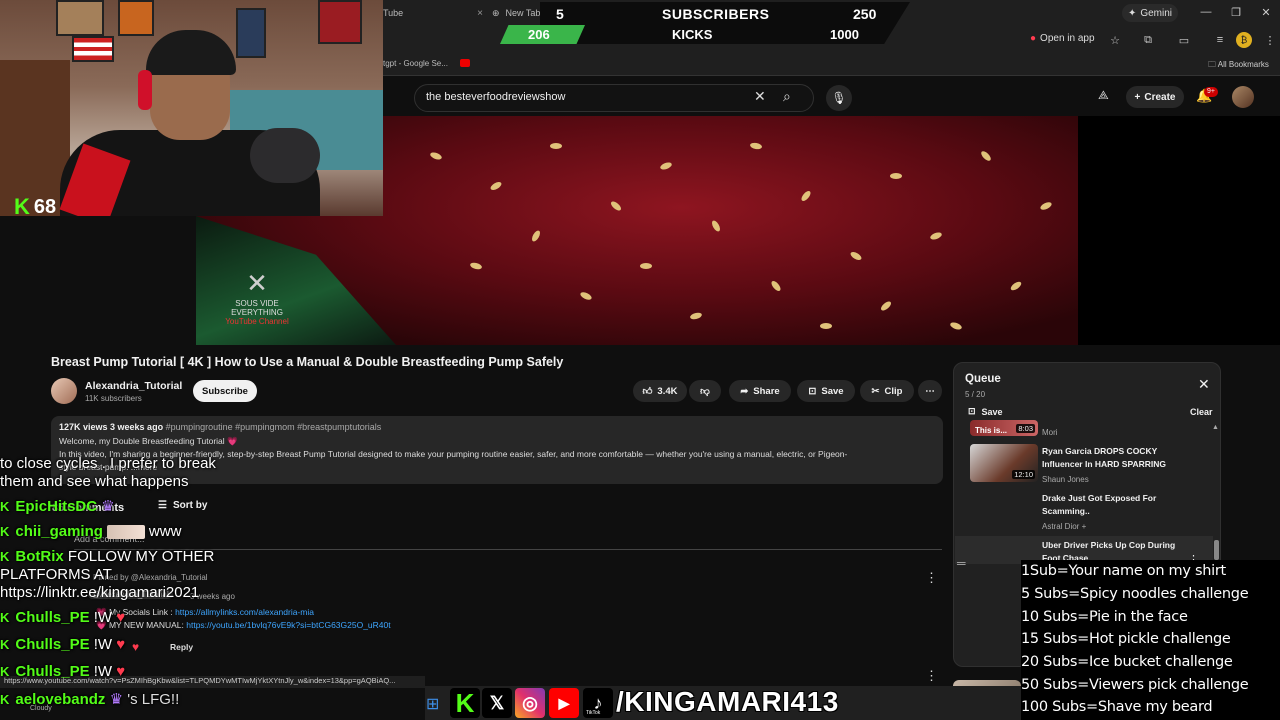  I want to click on open-in-app-label: Open in app, so click(1067, 38).